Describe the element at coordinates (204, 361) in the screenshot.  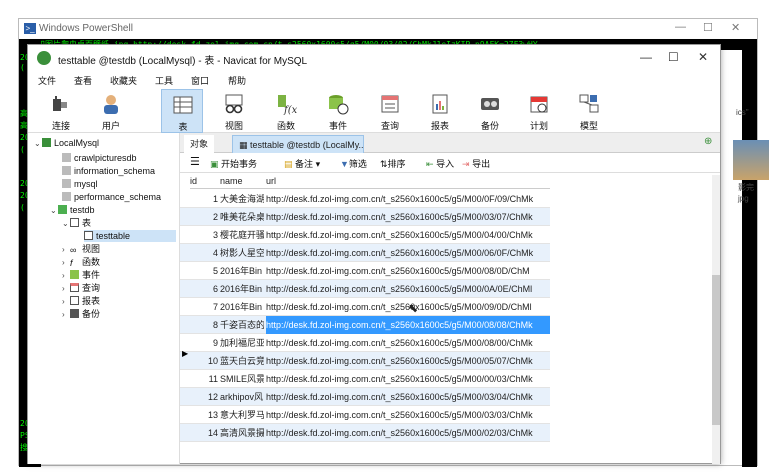
I see `cell-id: 10` at that location.